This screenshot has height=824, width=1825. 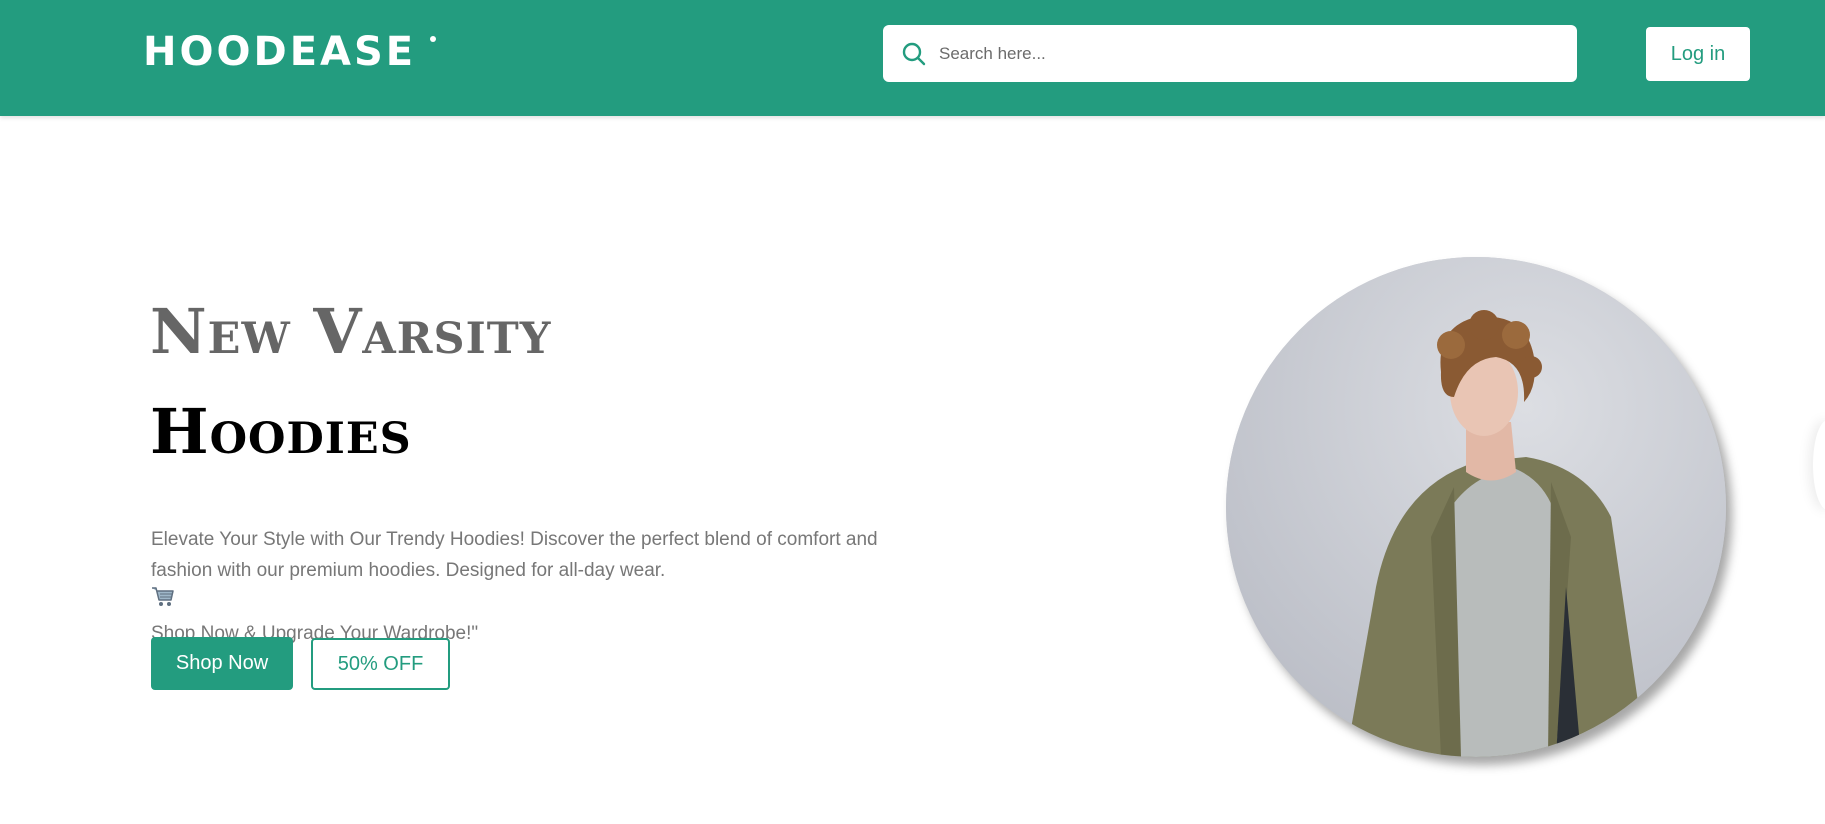 What do you see at coordinates (1249, 53) in the screenshot?
I see `search-input` at bounding box center [1249, 53].